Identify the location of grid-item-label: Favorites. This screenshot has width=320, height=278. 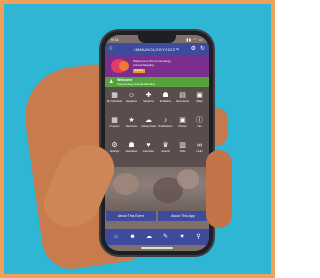
(148, 151).